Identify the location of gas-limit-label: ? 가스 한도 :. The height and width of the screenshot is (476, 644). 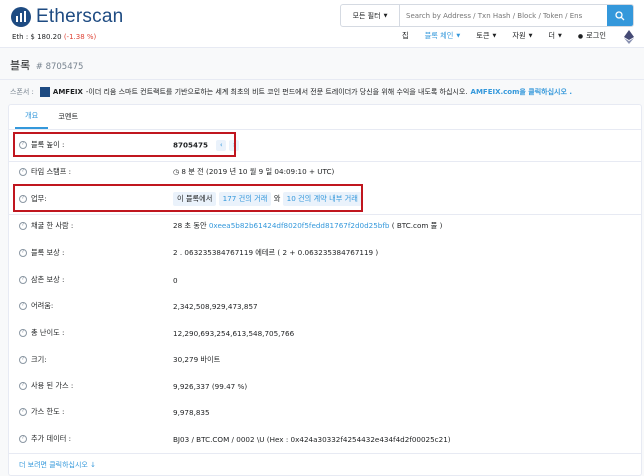
(41, 412).